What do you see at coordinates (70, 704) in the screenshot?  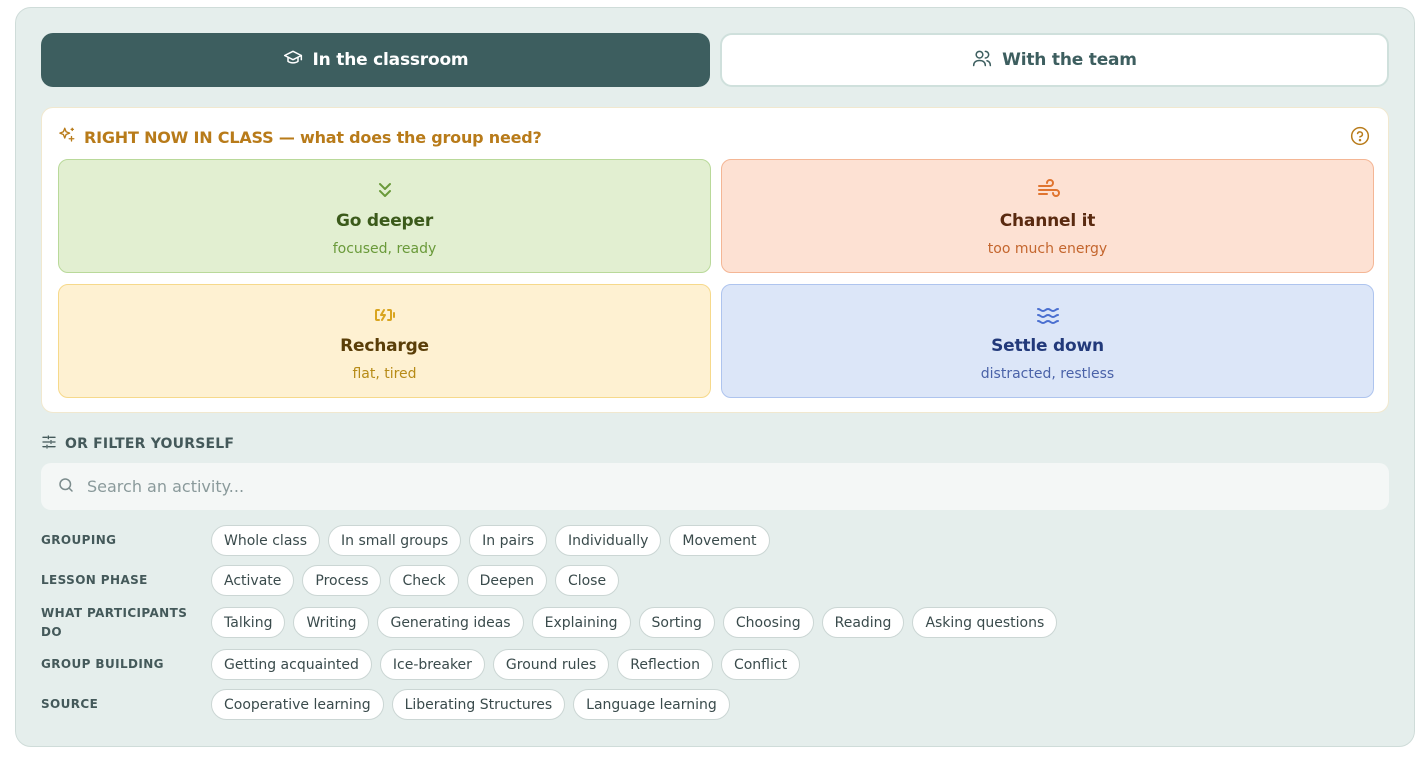 I see `filter-row-label: SOURCE` at bounding box center [70, 704].